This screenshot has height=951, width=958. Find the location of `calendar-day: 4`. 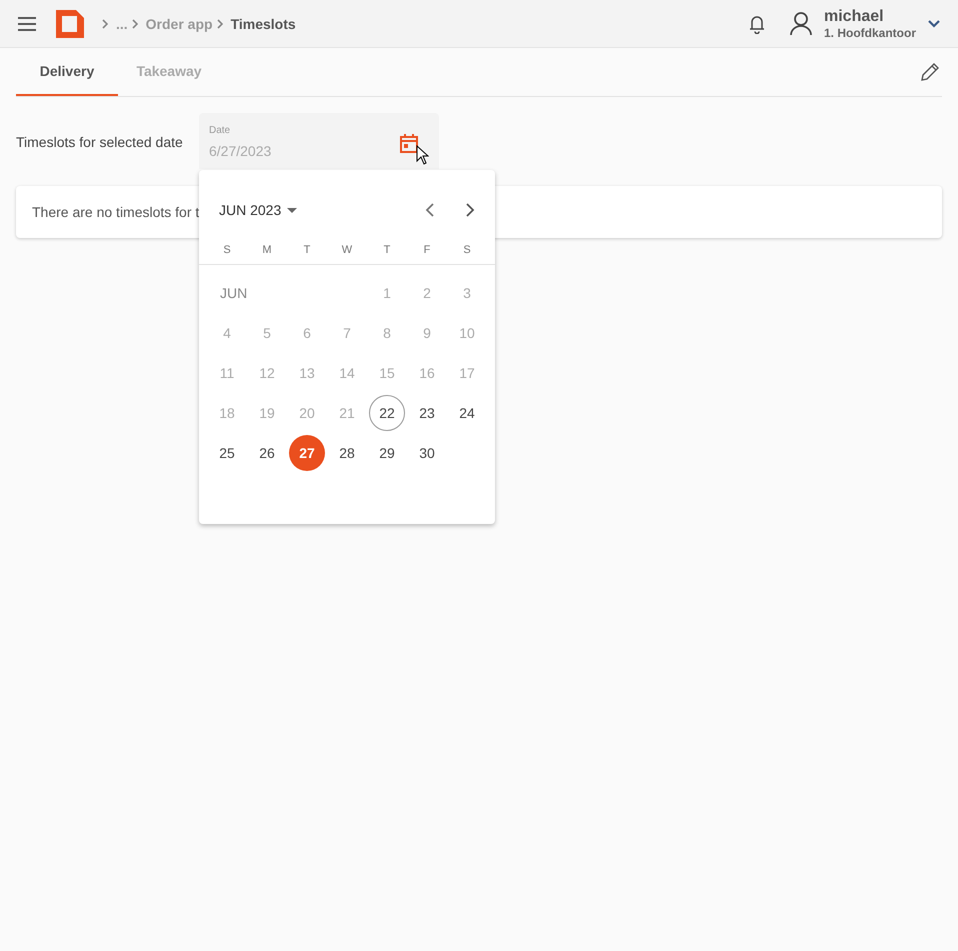

calendar-day: 4 is located at coordinates (227, 333).